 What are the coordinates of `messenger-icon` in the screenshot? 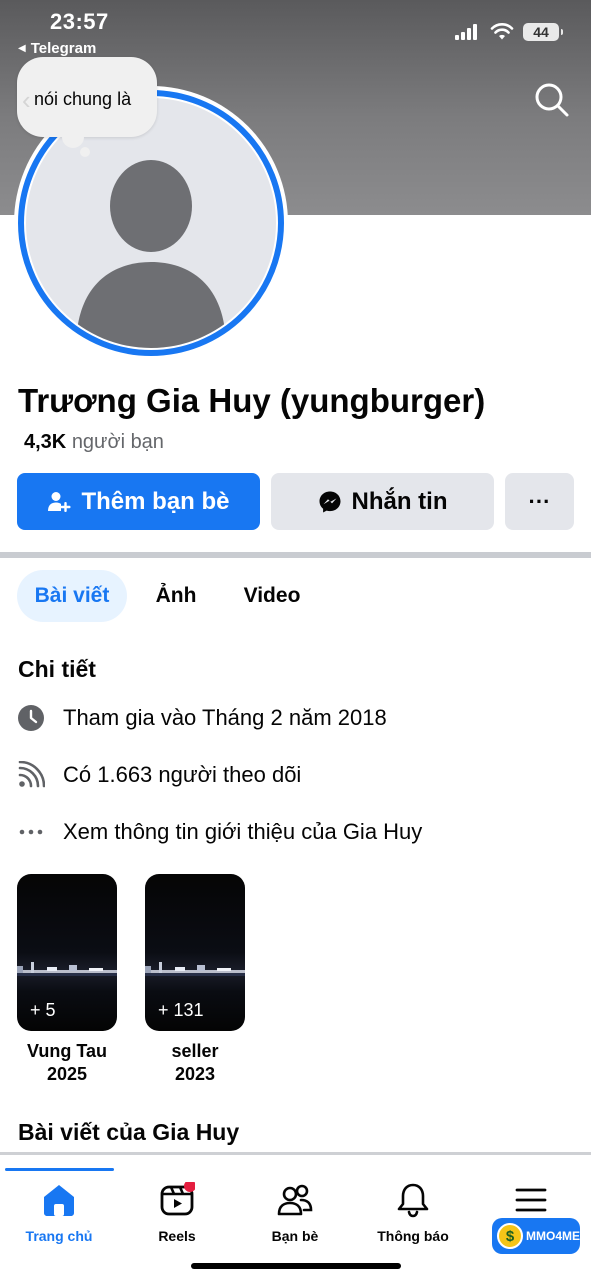 It's located at (329, 501).